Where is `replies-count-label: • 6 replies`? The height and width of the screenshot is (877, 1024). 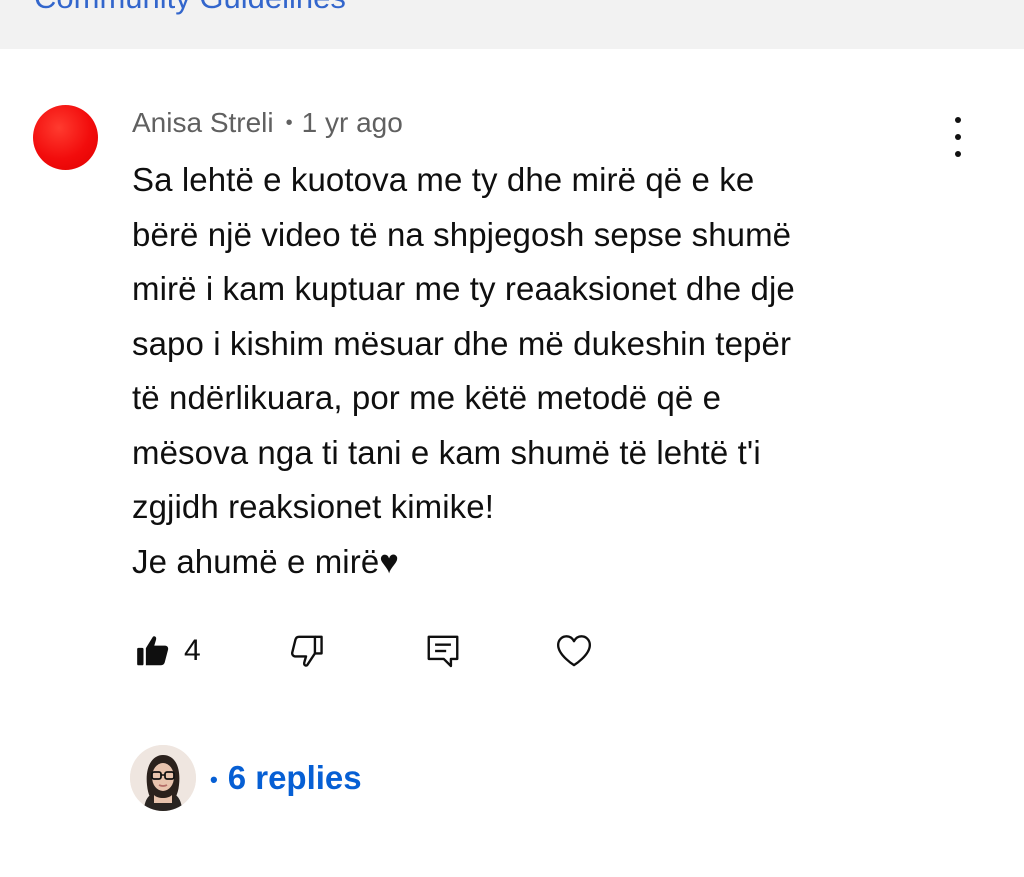
replies-count-label: • 6 replies is located at coordinates (286, 778).